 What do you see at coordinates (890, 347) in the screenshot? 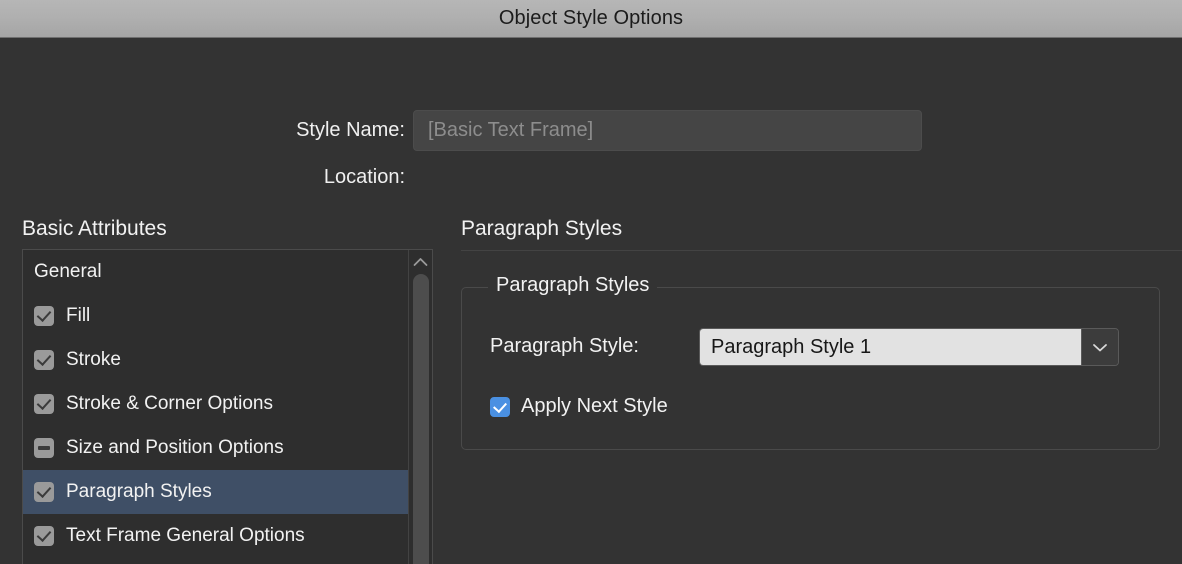
I see `paragraph-style-value: Paragraph Style 1` at bounding box center [890, 347].